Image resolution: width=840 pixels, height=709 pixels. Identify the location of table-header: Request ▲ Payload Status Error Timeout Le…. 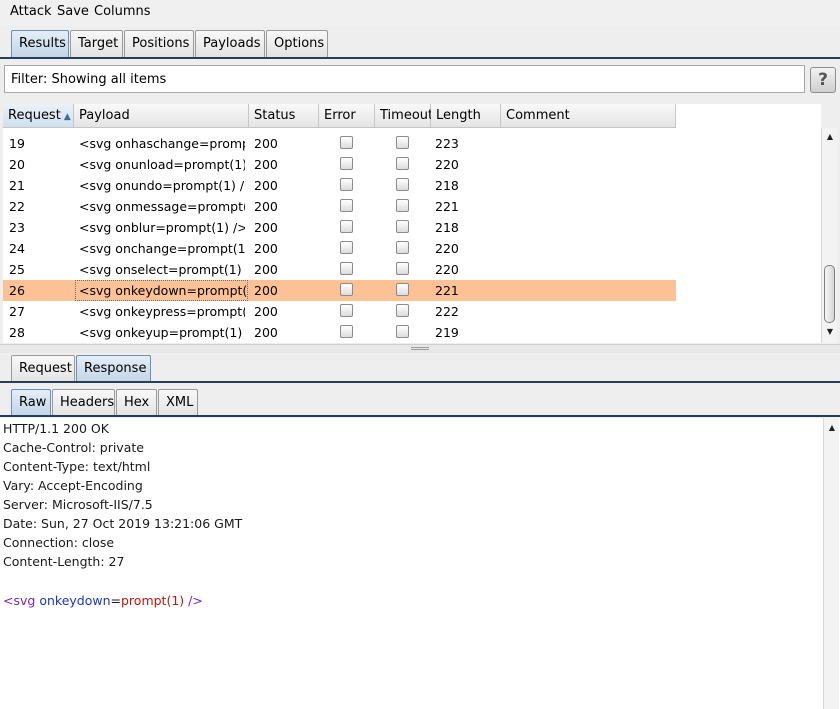
(339, 116).